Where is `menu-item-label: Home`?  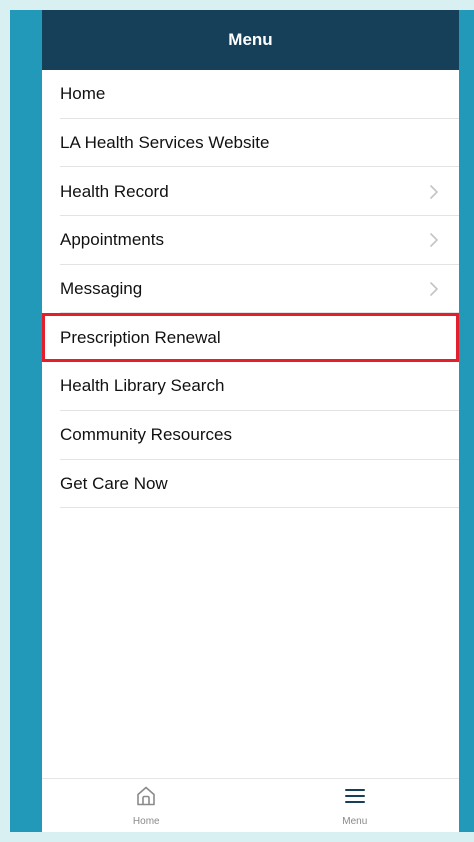 menu-item-label: Home is located at coordinates (83, 94).